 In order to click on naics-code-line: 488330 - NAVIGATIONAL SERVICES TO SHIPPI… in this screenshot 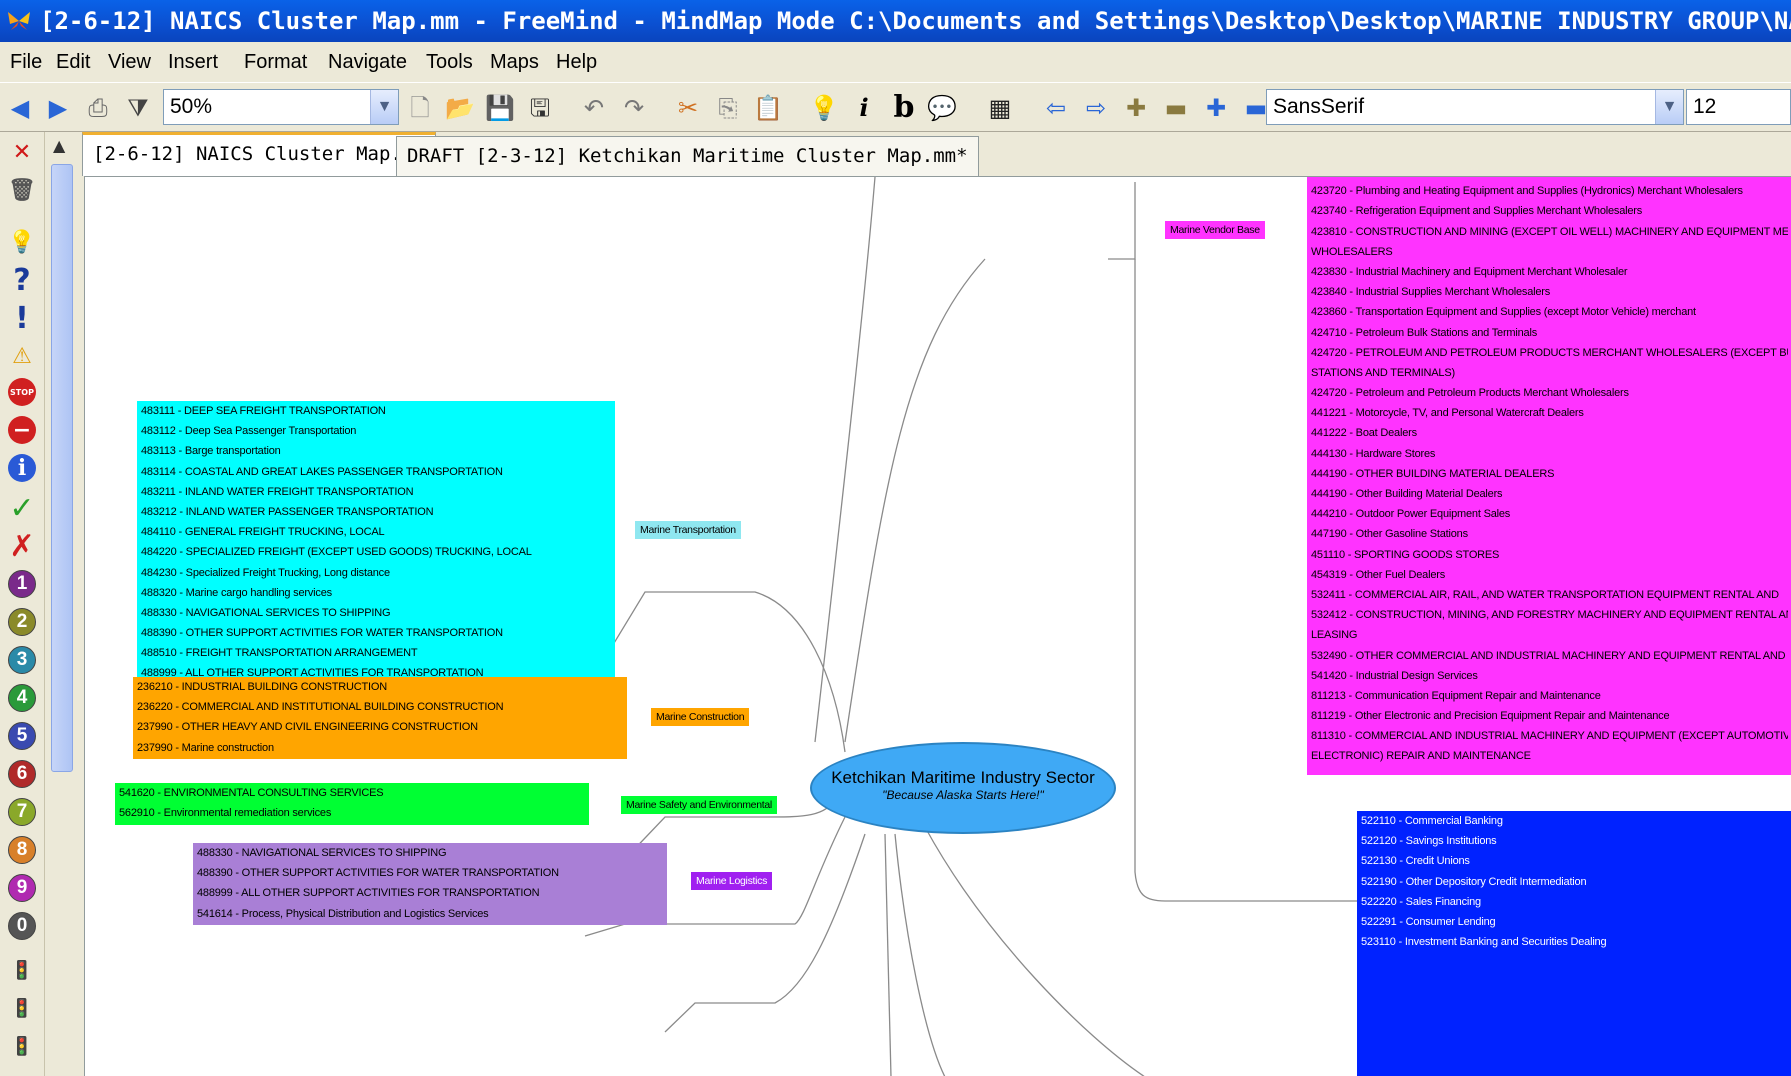, I will do `click(322, 853)`.